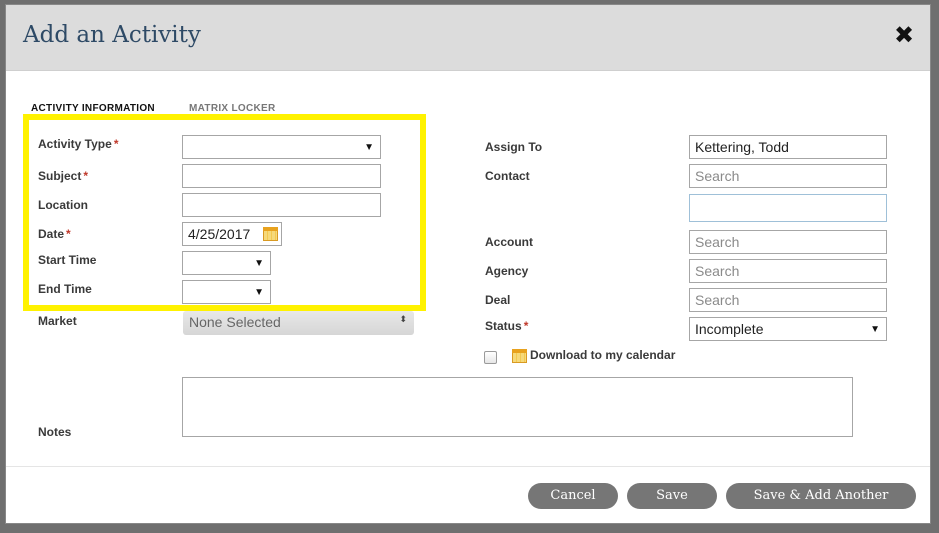  Describe the element at coordinates (490, 357) in the screenshot. I see `download-calendar-checkbox` at that location.